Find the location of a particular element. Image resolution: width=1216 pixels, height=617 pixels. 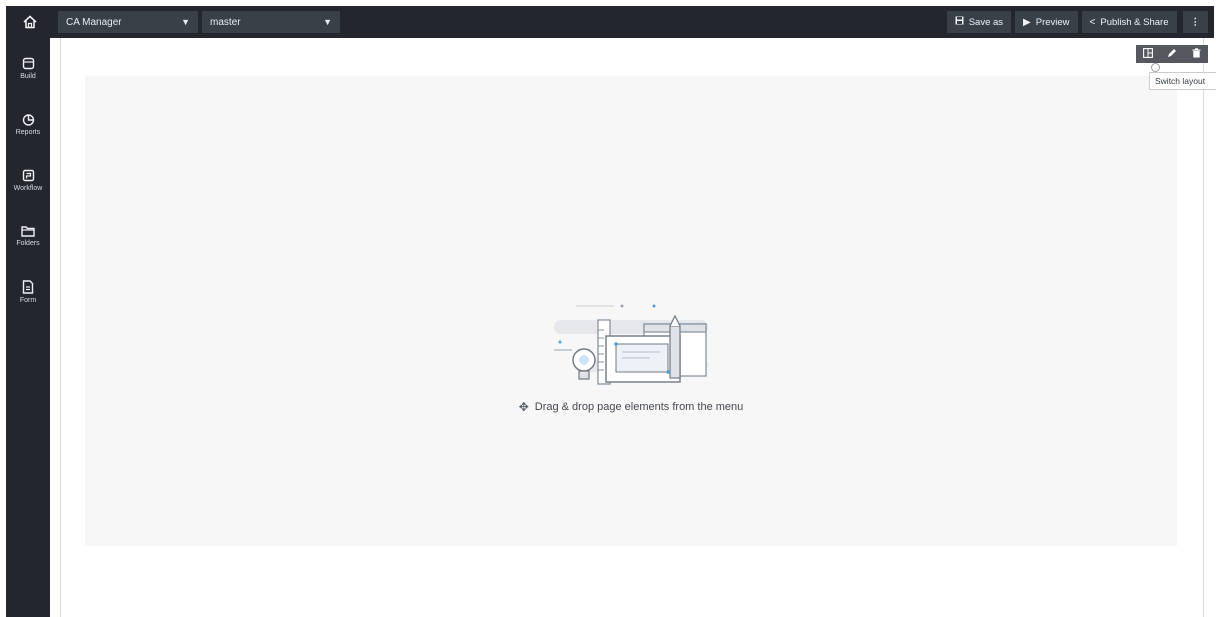

pencil-icon is located at coordinates (1172, 52).